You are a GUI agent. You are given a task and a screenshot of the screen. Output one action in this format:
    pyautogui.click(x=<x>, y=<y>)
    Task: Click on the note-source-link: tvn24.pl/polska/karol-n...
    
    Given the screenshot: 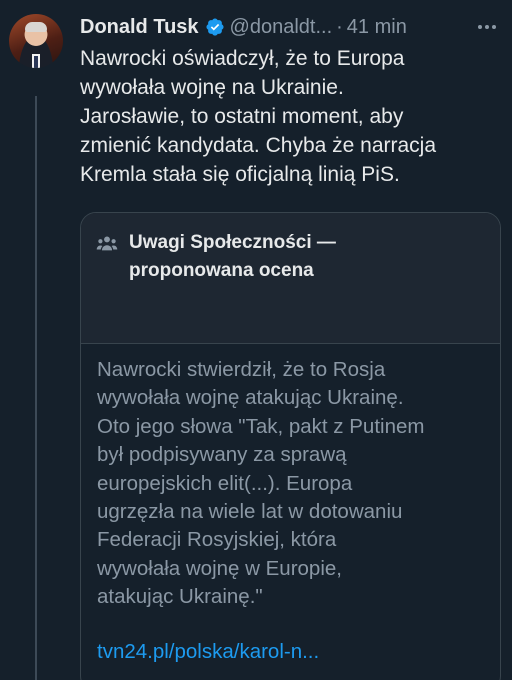 What is the action you would take?
    pyautogui.click(x=208, y=652)
    